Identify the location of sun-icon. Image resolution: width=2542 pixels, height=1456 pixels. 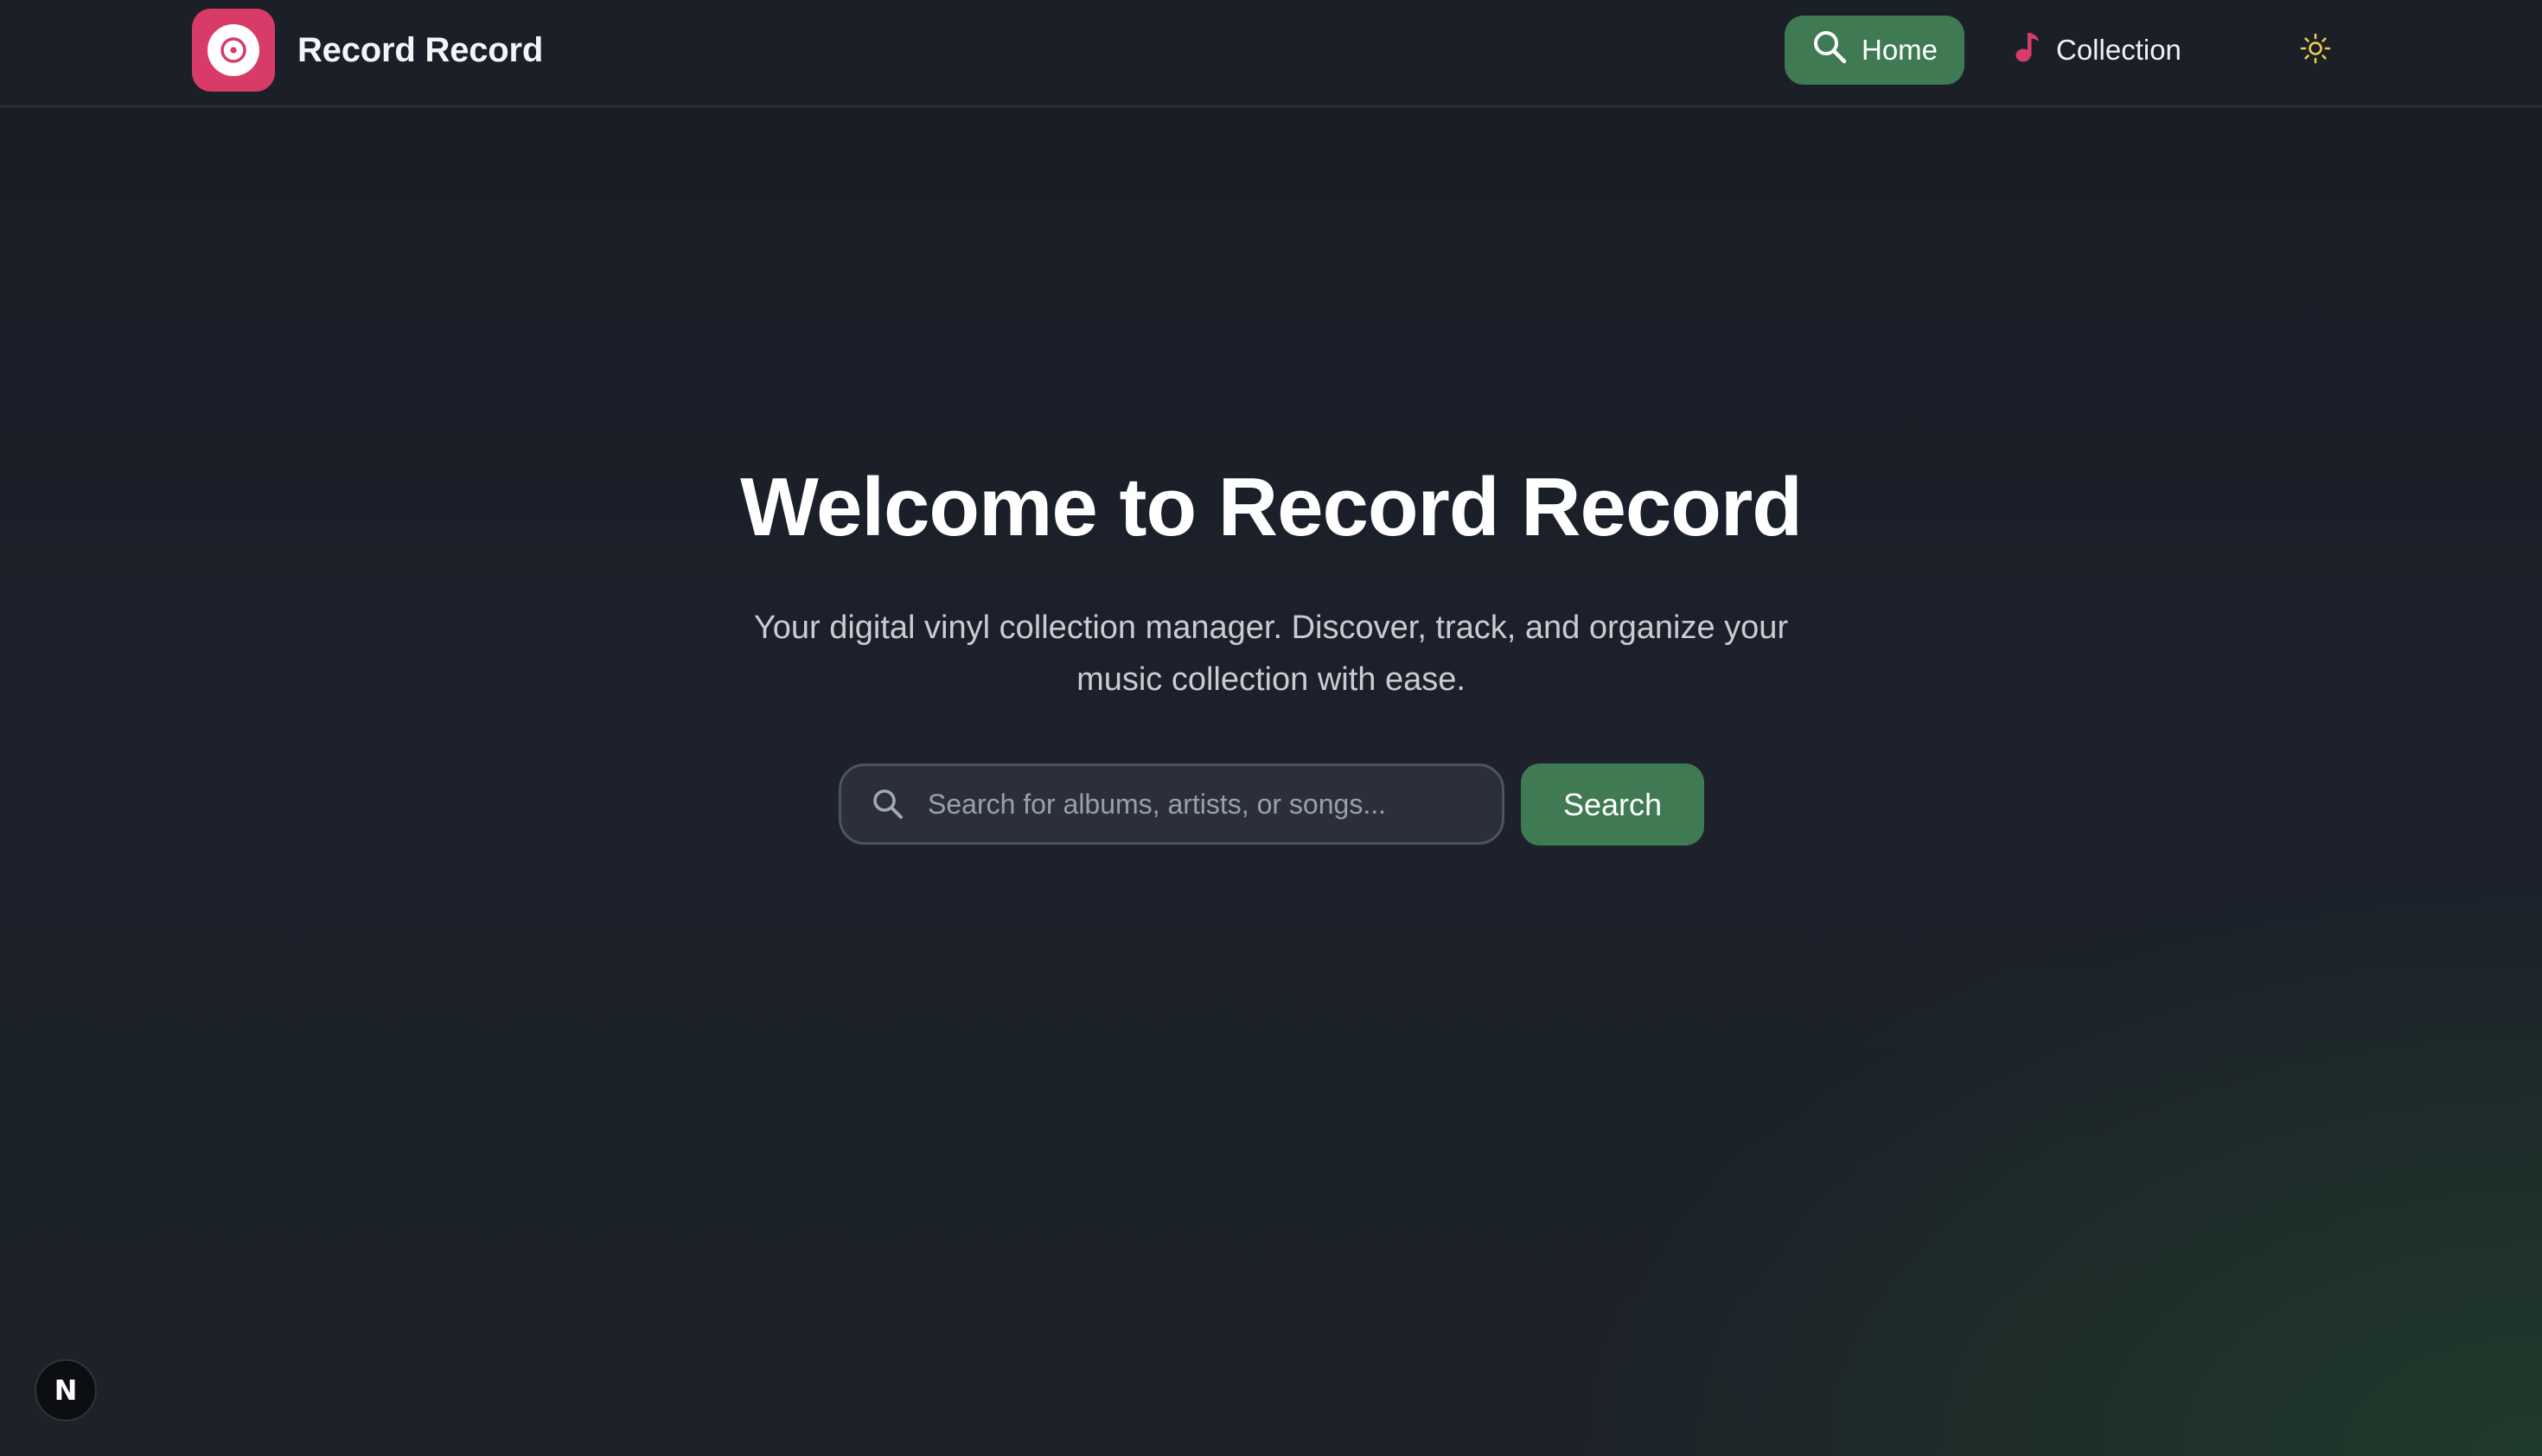
(2315, 50).